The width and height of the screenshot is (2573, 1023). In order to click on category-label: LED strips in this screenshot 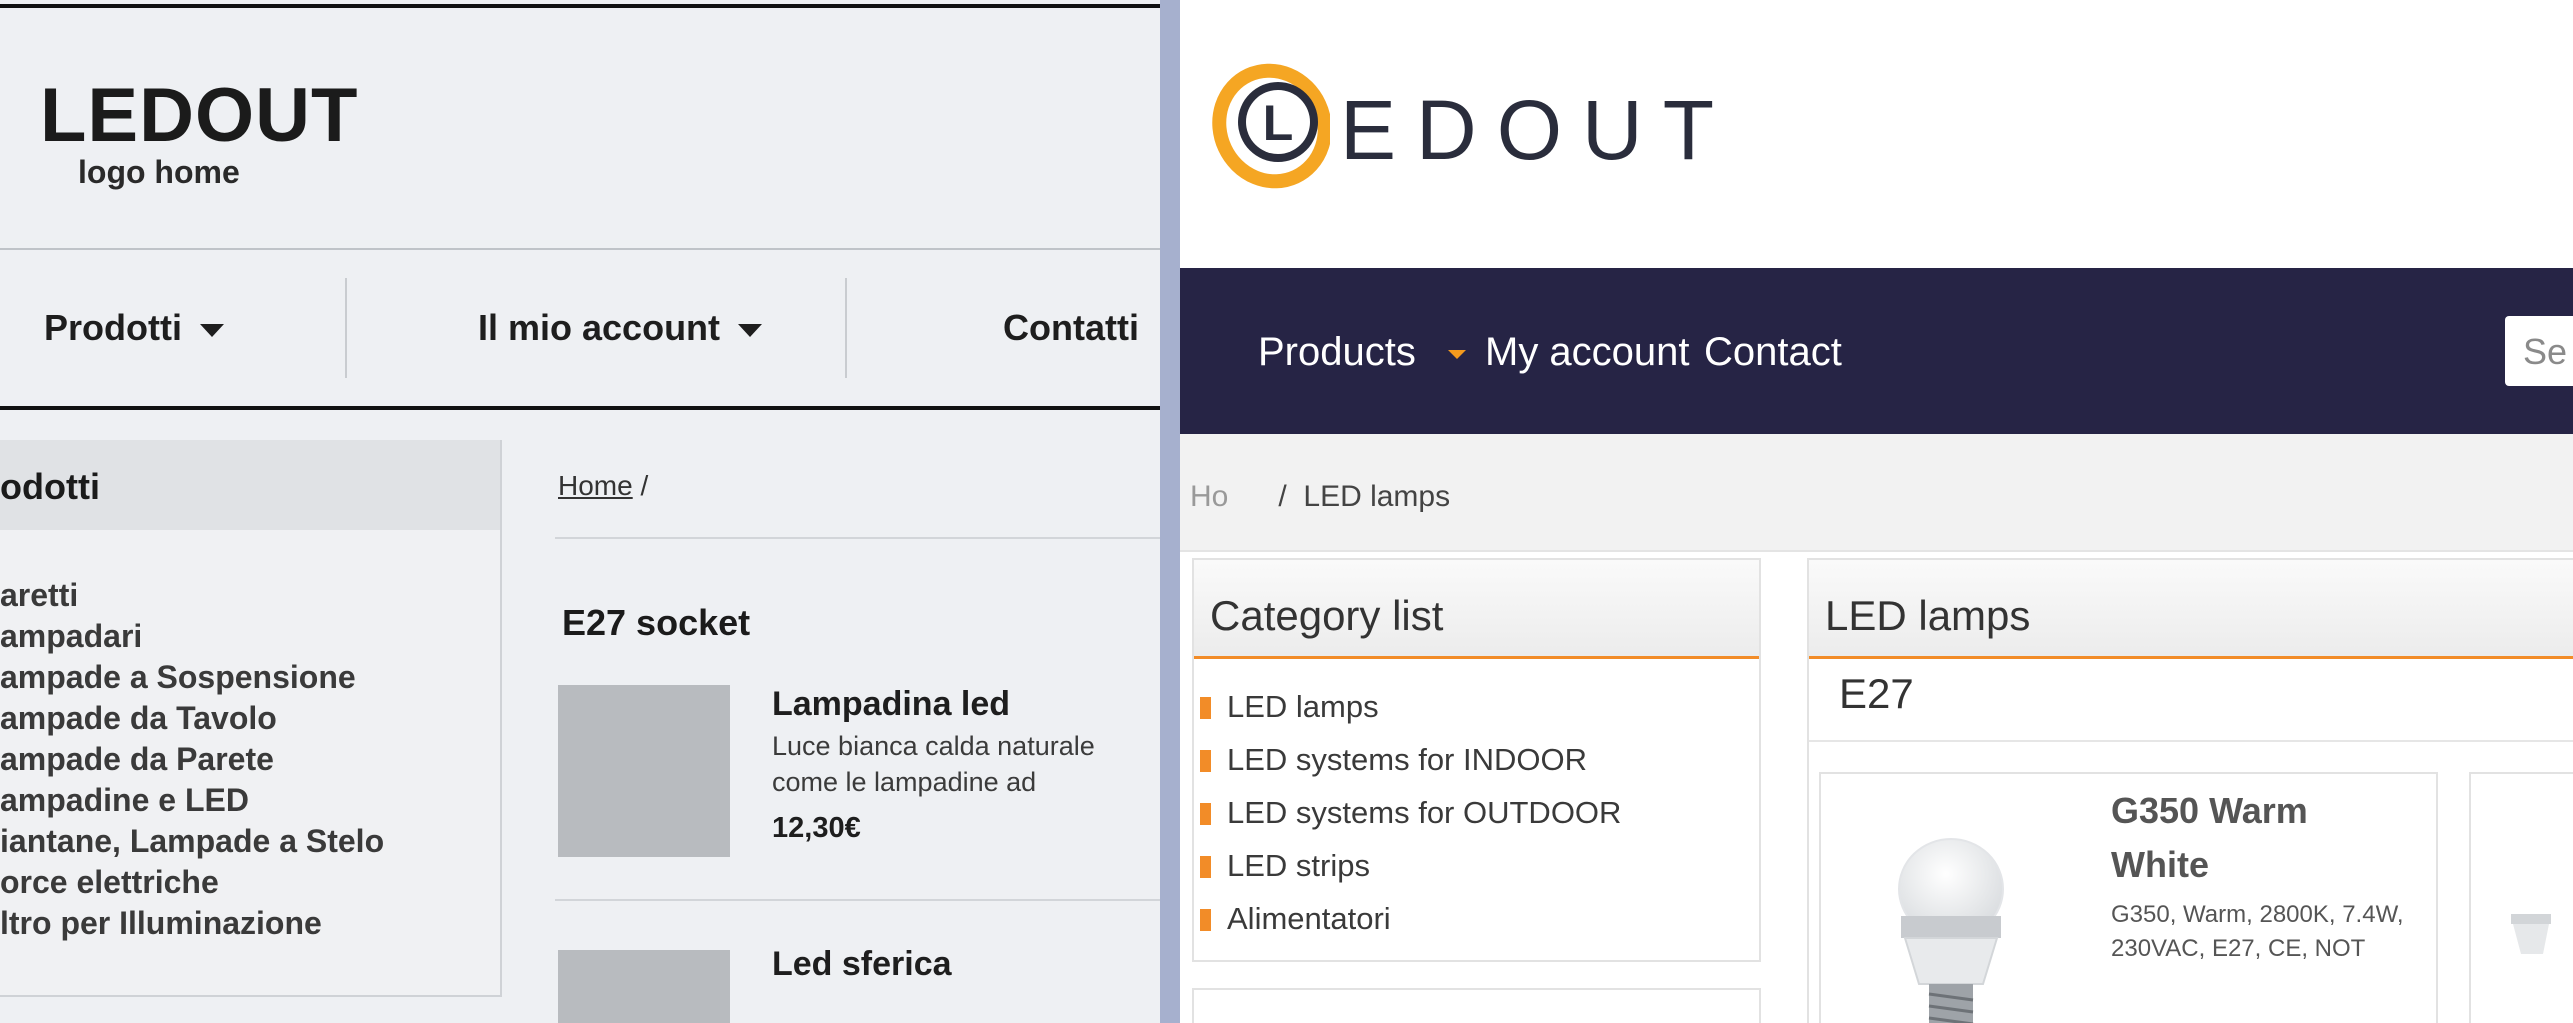, I will do `click(1298, 865)`.